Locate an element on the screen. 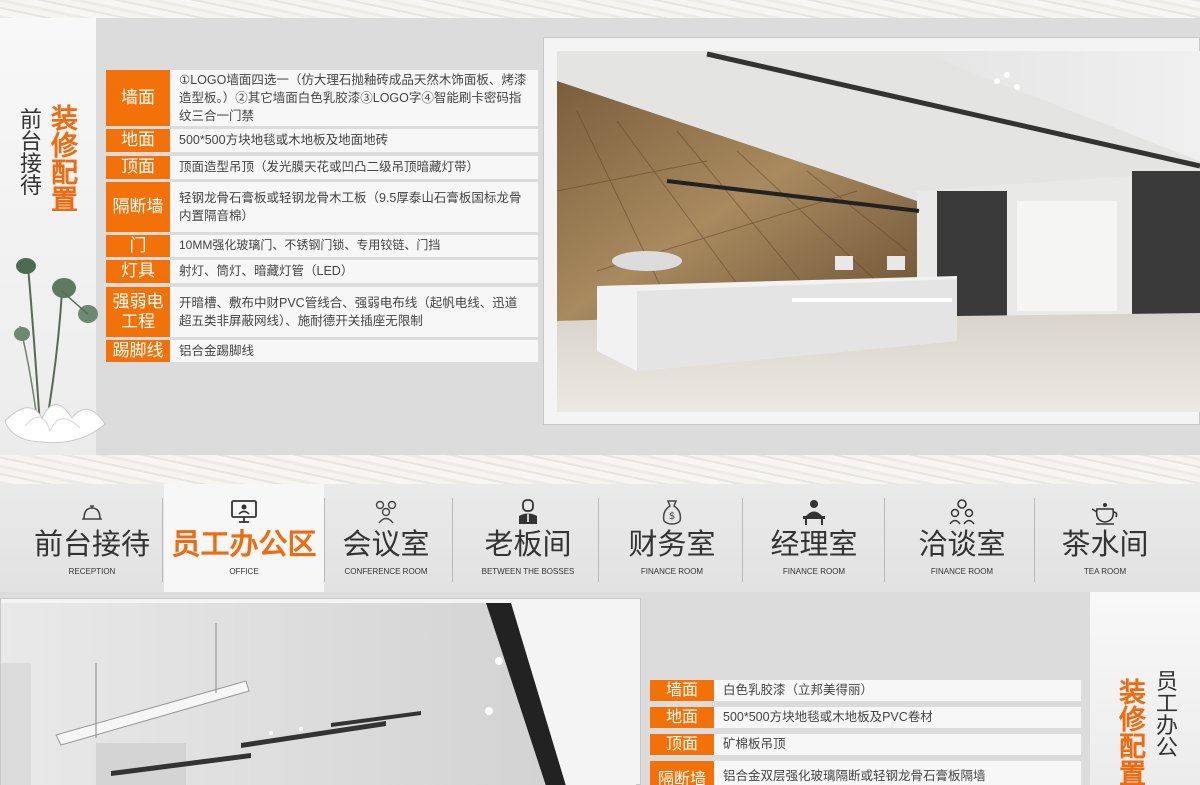 The width and height of the screenshot is (1200, 785). config-row-floor: 地面 500*500方块地毯或木地板及地面地砖 is located at coordinates (322, 140).